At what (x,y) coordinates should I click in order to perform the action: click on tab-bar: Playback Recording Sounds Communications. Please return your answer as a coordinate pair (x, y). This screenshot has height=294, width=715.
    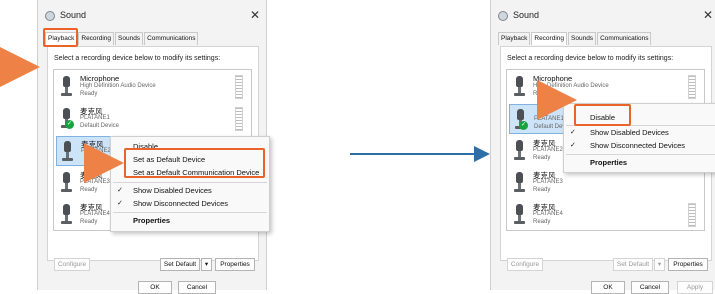
    Looking at the image, I should click on (575, 39).